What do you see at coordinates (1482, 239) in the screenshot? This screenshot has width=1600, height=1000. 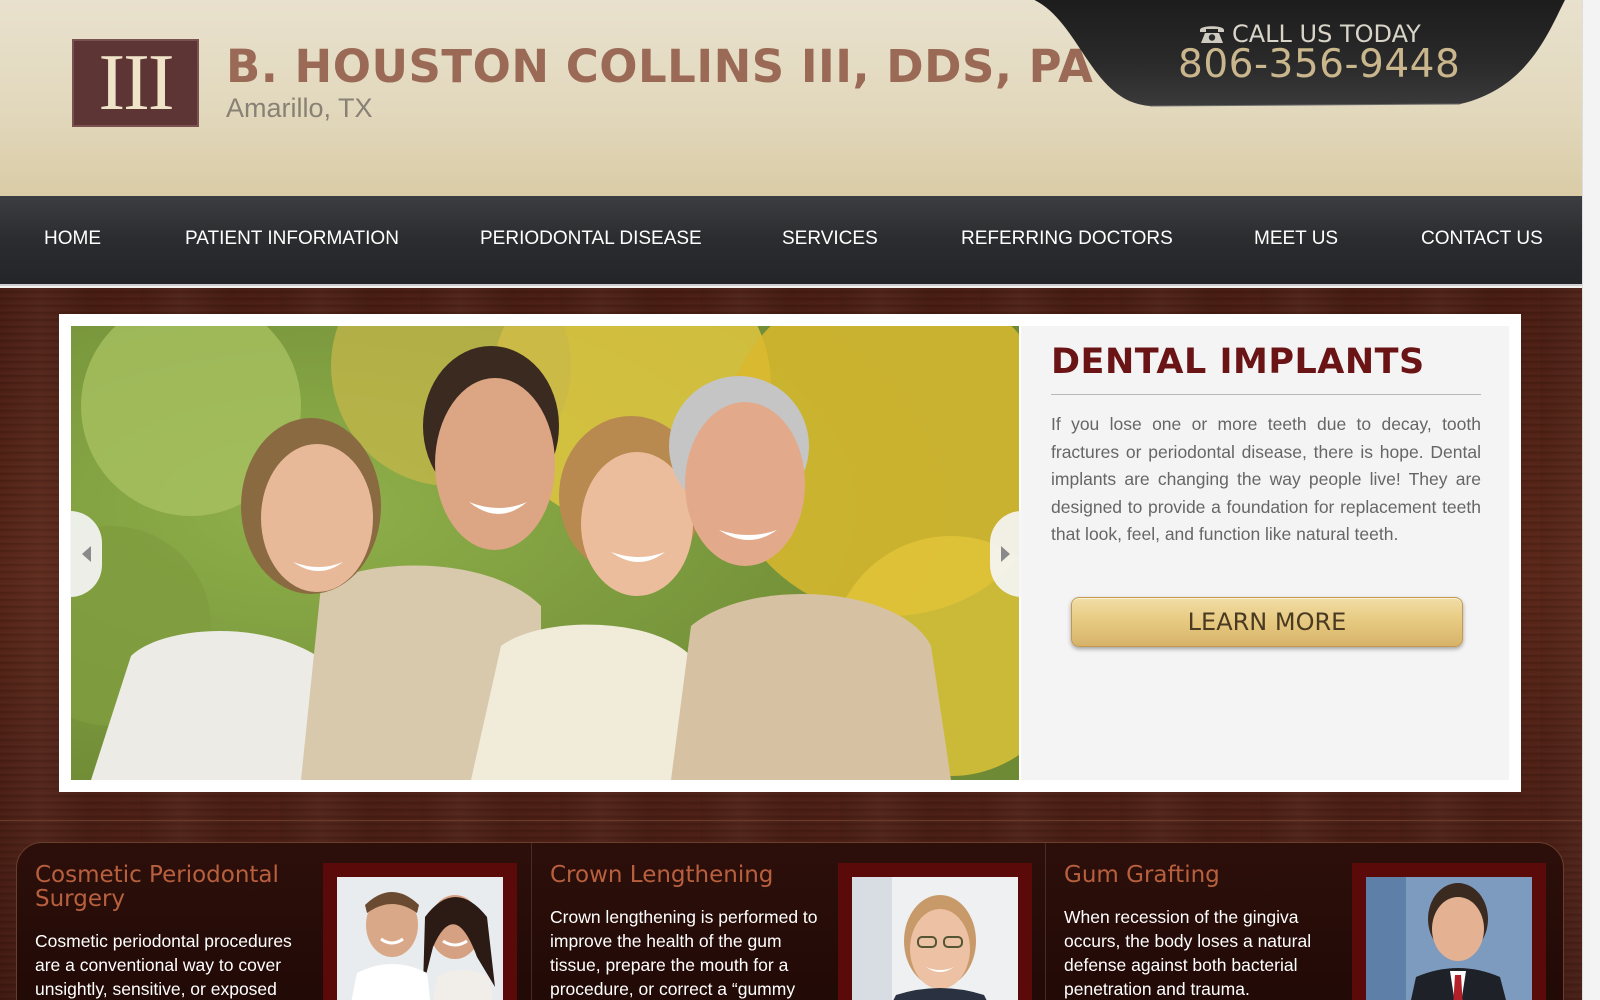 I see `nav-contact-us: CONTACT US` at bounding box center [1482, 239].